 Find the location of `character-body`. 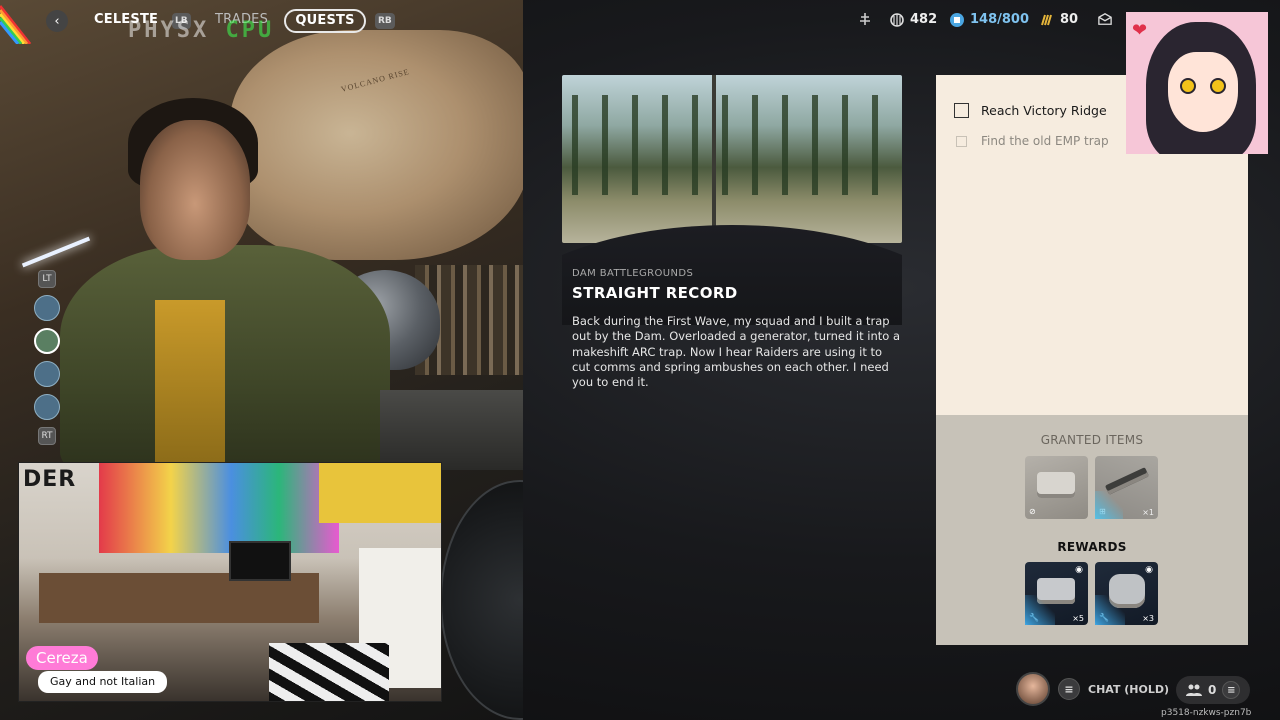

character-body is located at coordinates (225, 360).